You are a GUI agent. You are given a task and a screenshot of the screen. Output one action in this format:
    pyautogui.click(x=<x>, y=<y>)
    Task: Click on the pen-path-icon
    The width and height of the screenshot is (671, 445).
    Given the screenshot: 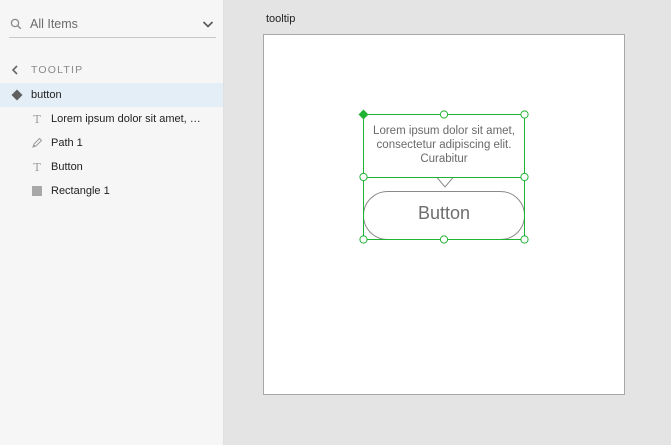 What is the action you would take?
    pyautogui.click(x=37, y=143)
    